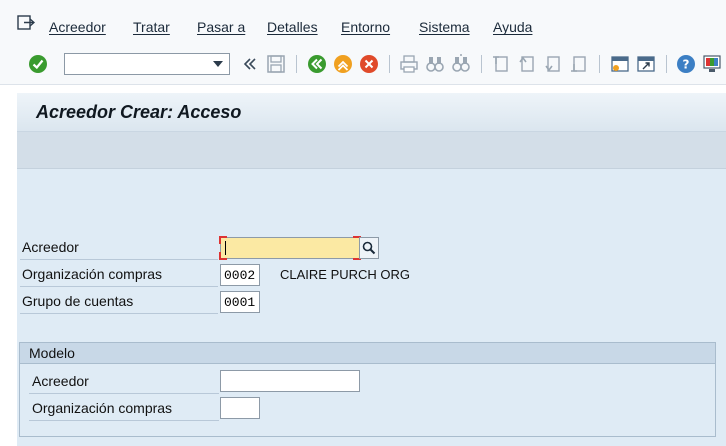  I want to click on modelo-org-compras-label: Organización compras, so click(102, 408).